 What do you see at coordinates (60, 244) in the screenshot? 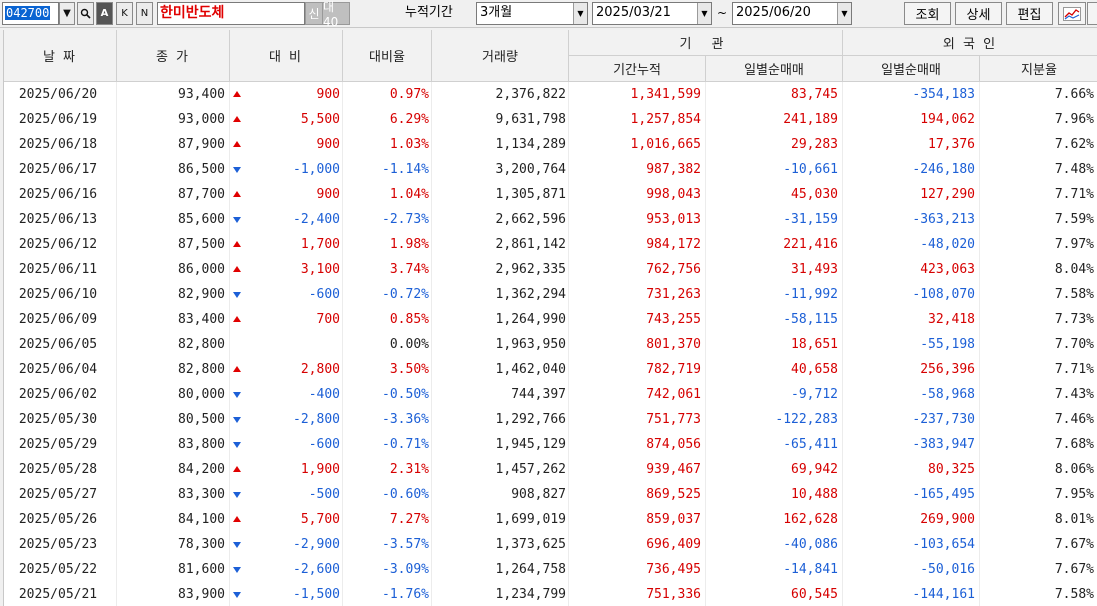
I see `cell-date: 2025/06/12` at bounding box center [60, 244].